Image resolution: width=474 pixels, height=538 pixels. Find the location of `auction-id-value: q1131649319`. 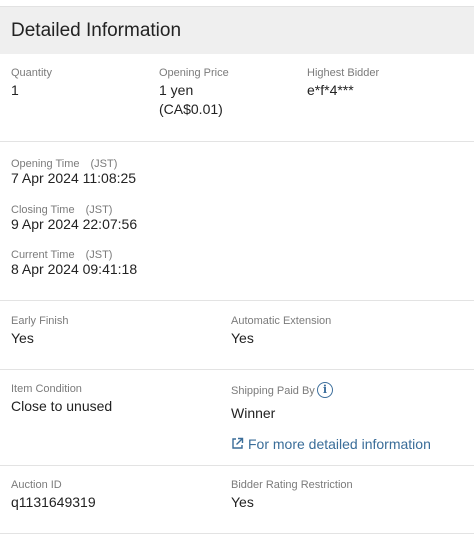

auction-id-value: q1131649319 is located at coordinates (53, 502).